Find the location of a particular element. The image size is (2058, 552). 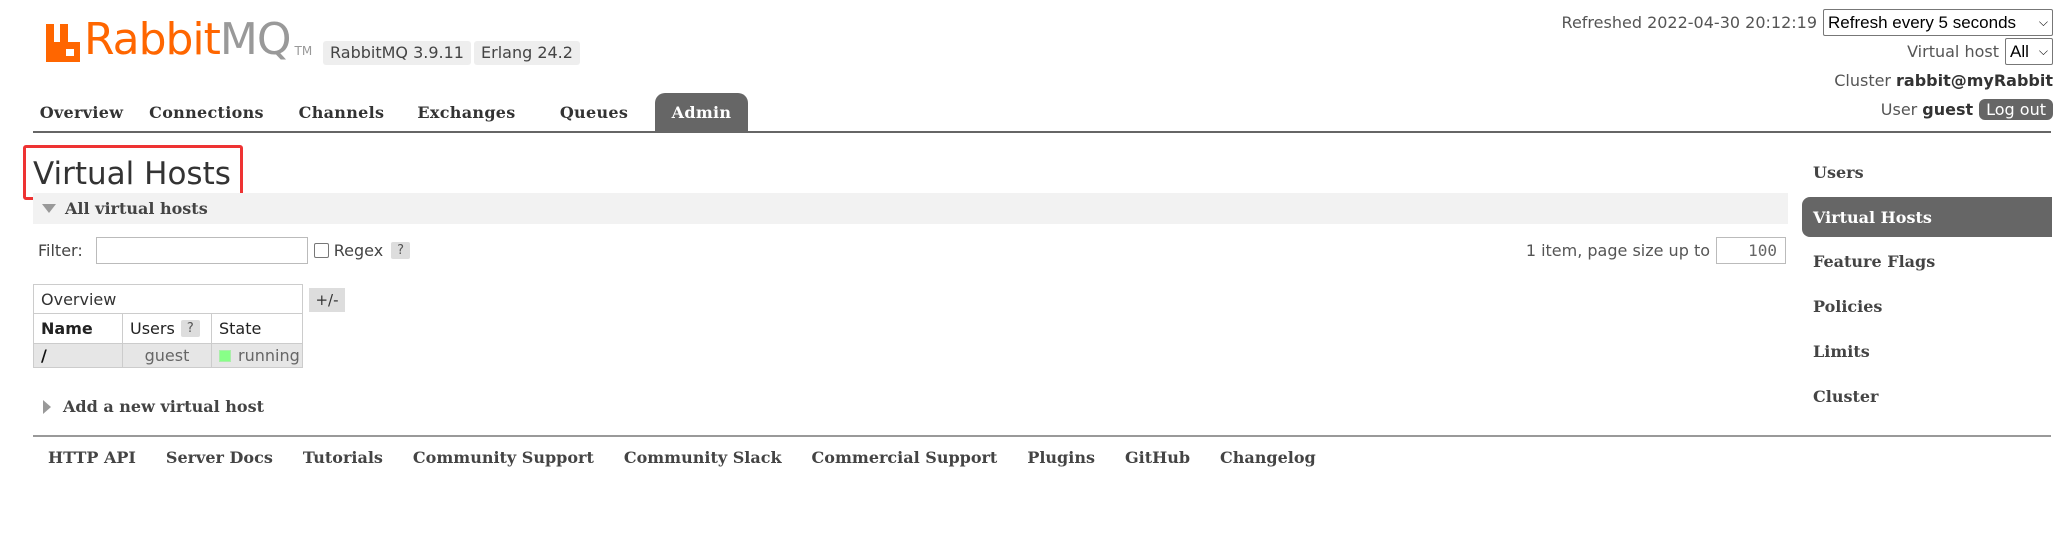

table-row-state-label: running is located at coordinates (269, 355).